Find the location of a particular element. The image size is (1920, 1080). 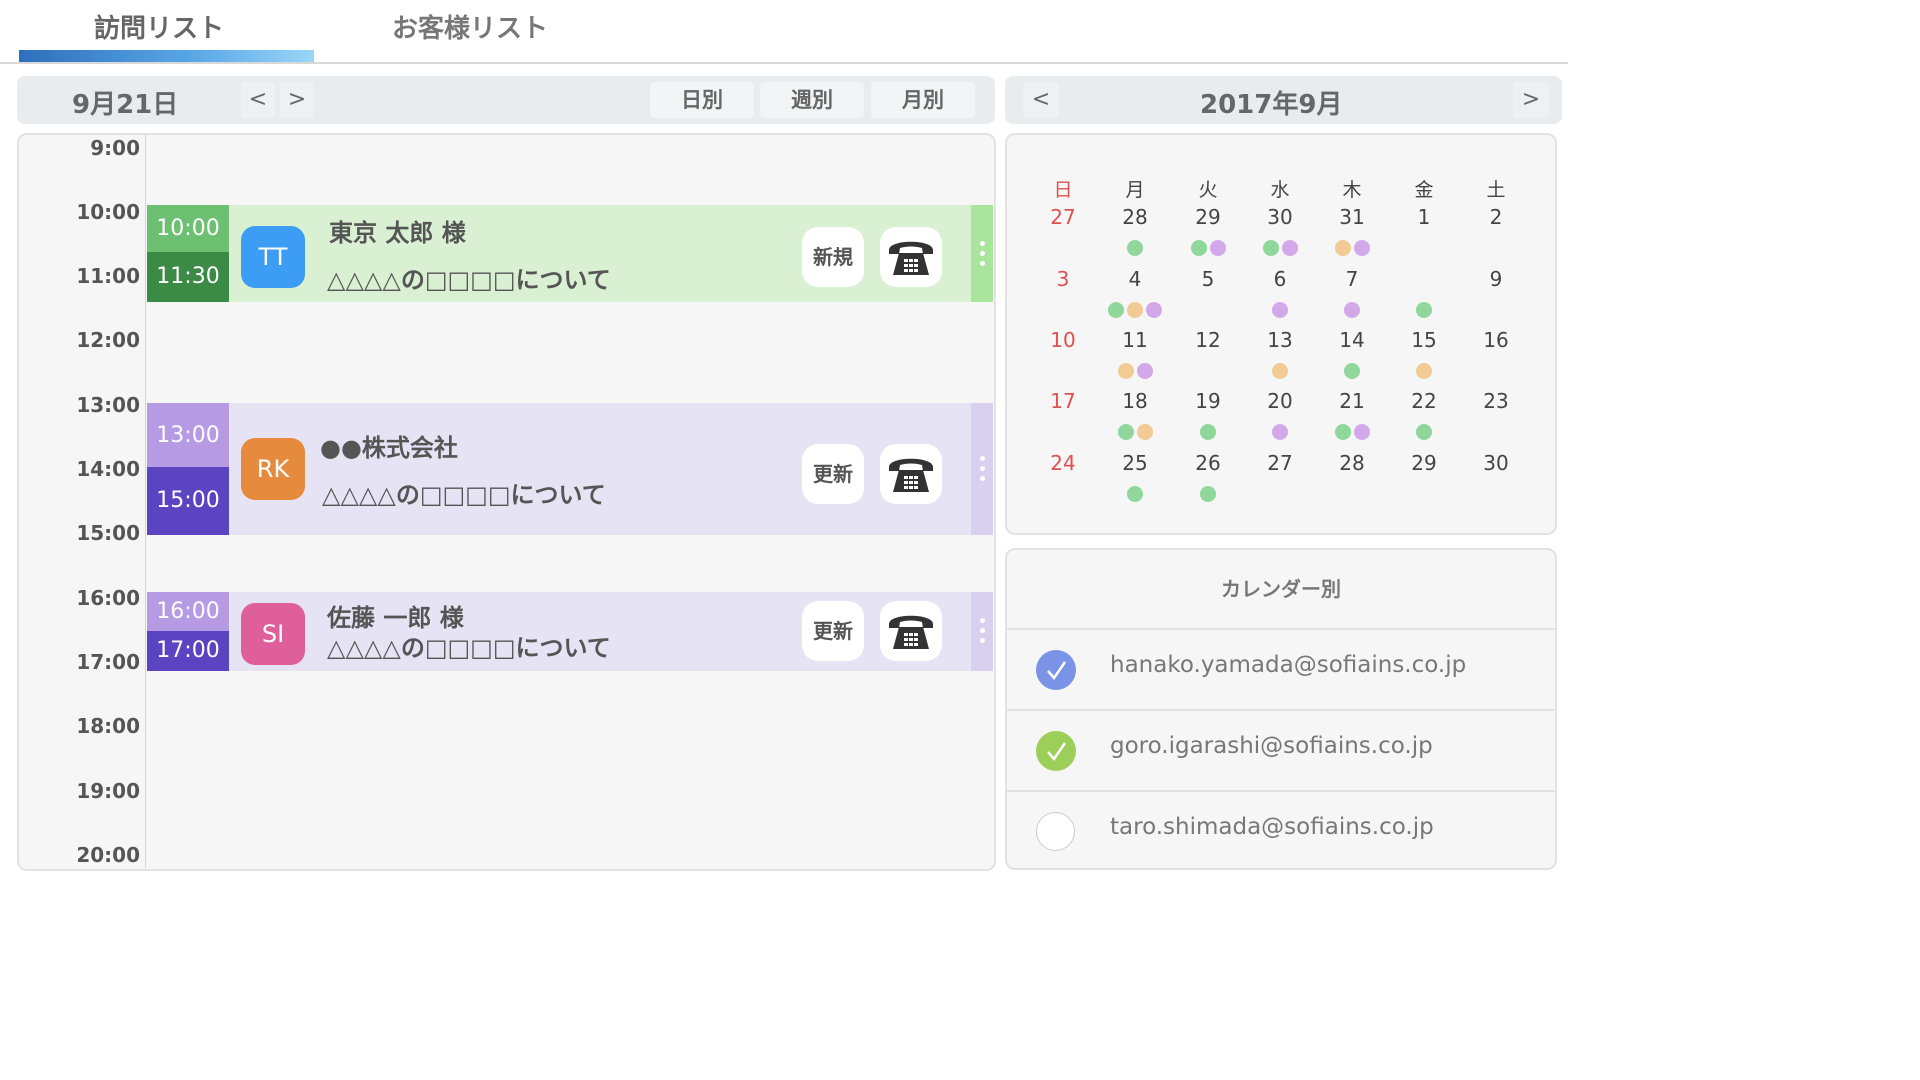

calendar-day: 20 is located at coordinates (1280, 401).